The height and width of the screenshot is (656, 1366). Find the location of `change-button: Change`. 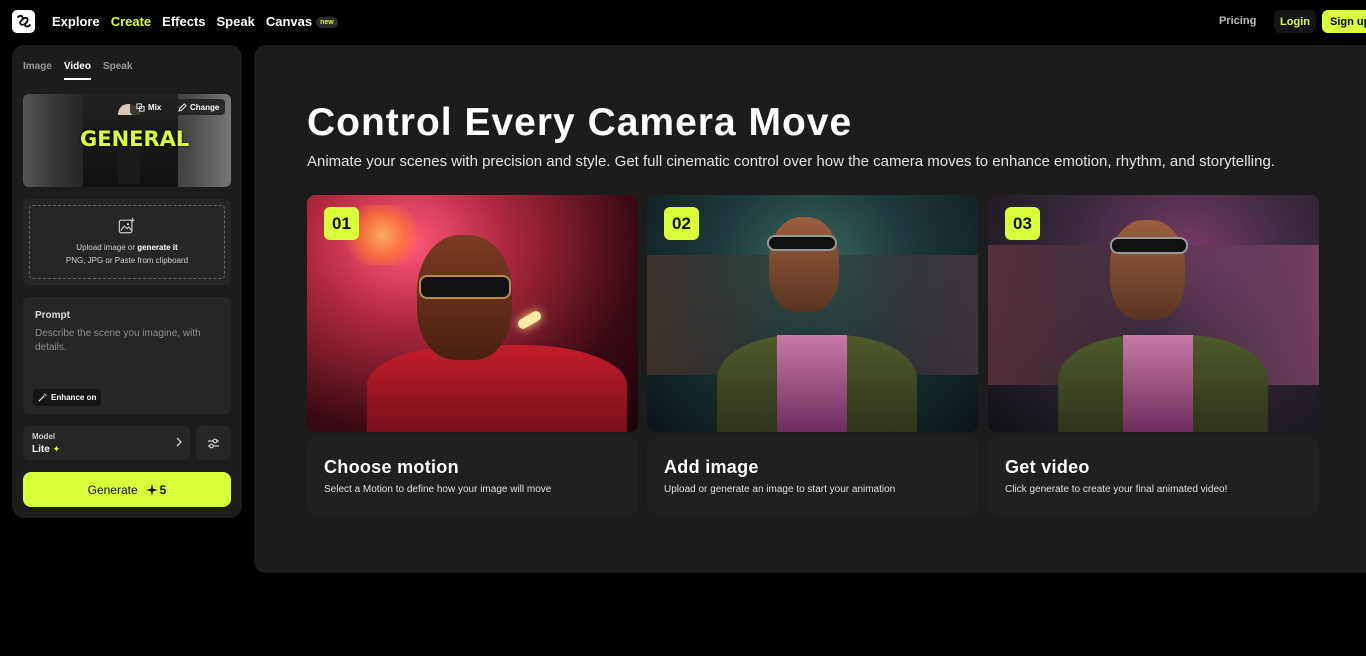

change-button: Change is located at coordinates (199, 107).